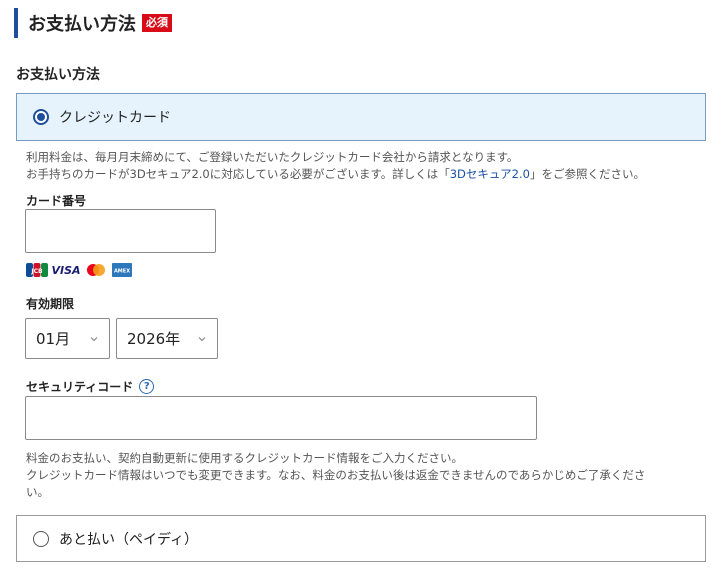  What do you see at coordinates (53, 339) in the screenshot?
I see `expiry-month-value: 01月` at bounding box center [53, 339].